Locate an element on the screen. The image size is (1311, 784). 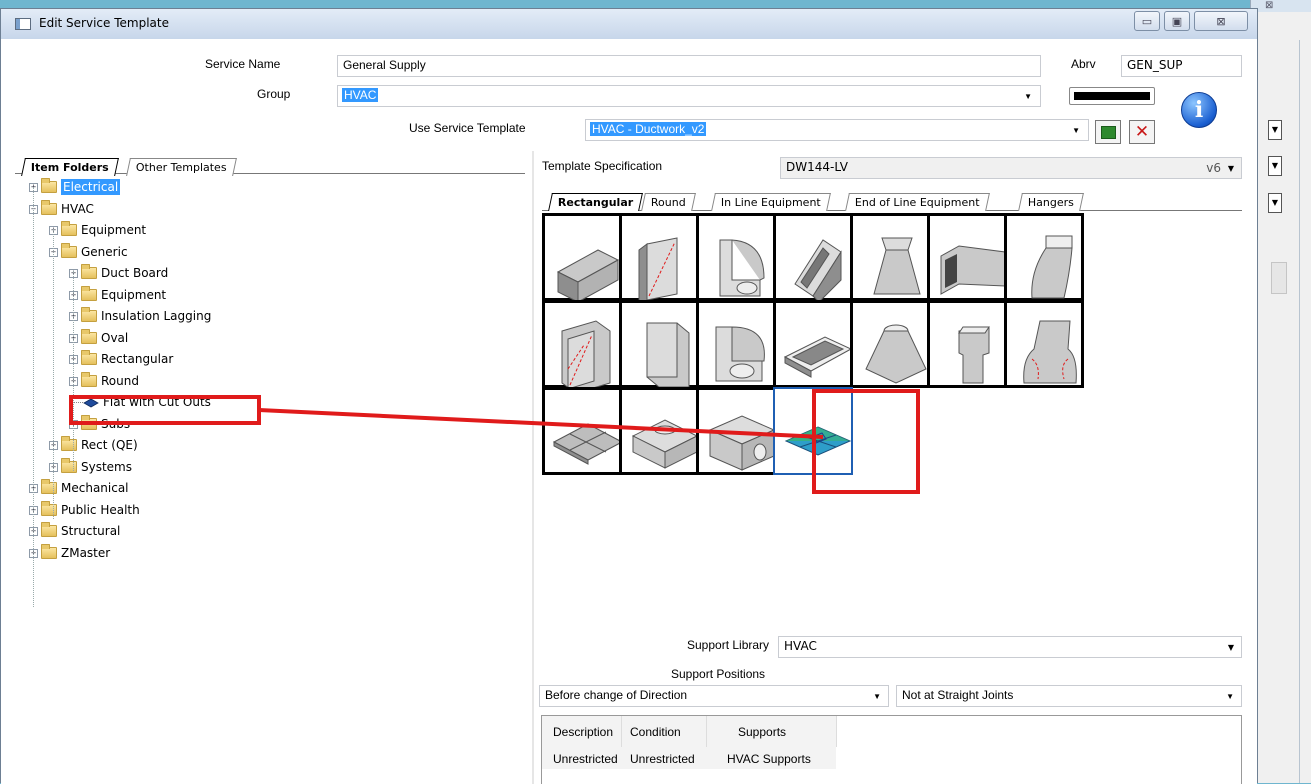
tab-label: End of Line Equipment is located at coordinates (917, 202).